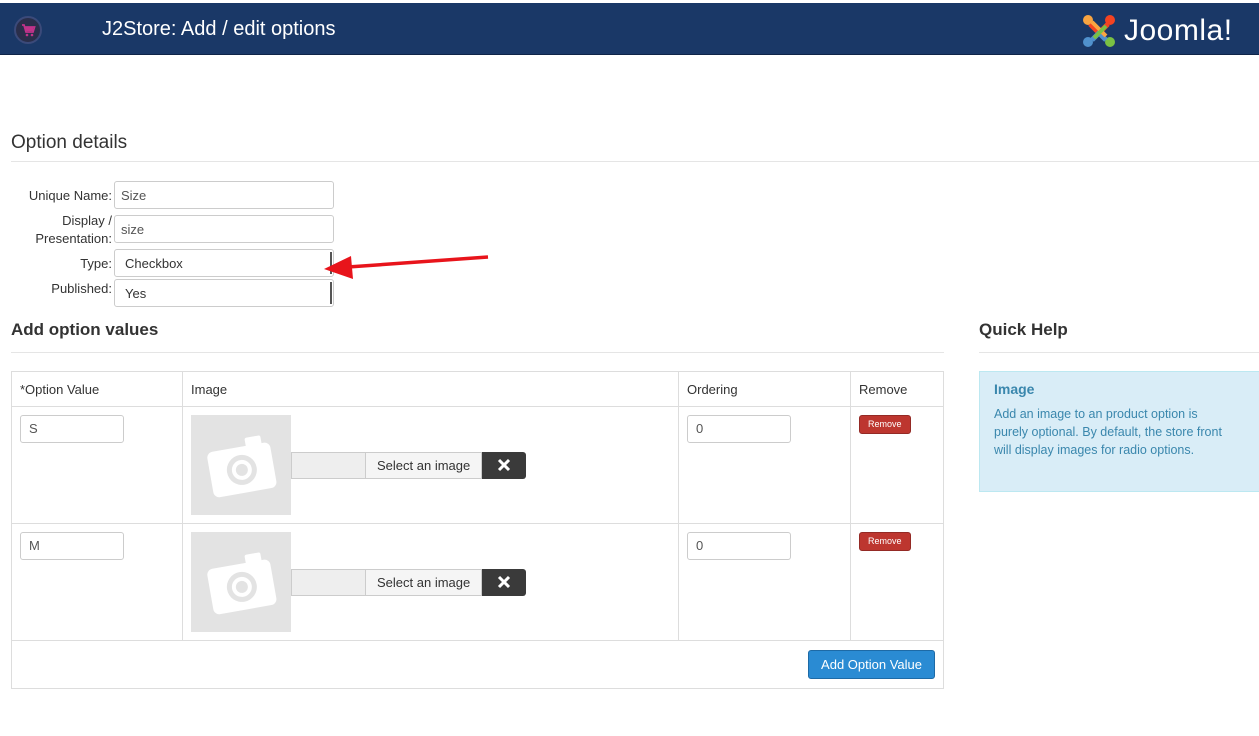 This screenshot has height=736, width=1259. Describe the element at coordinates (477, 664) in the screenshot. I see `table-footer-row: Add Option Value` at that location.